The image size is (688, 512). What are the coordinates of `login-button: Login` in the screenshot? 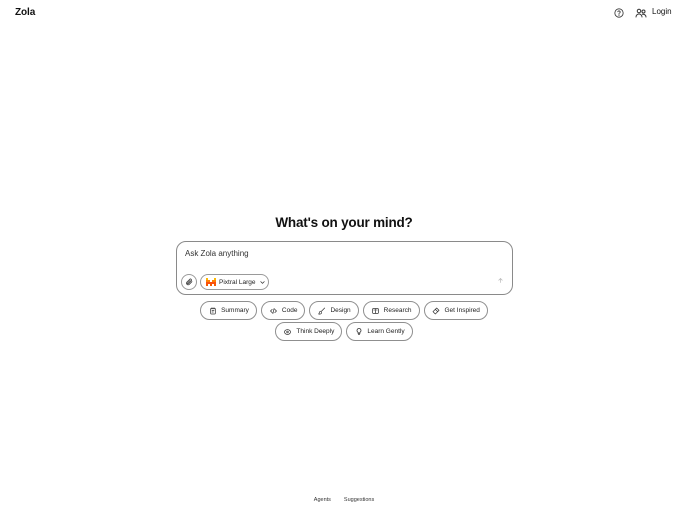 It's located at (662, 11).